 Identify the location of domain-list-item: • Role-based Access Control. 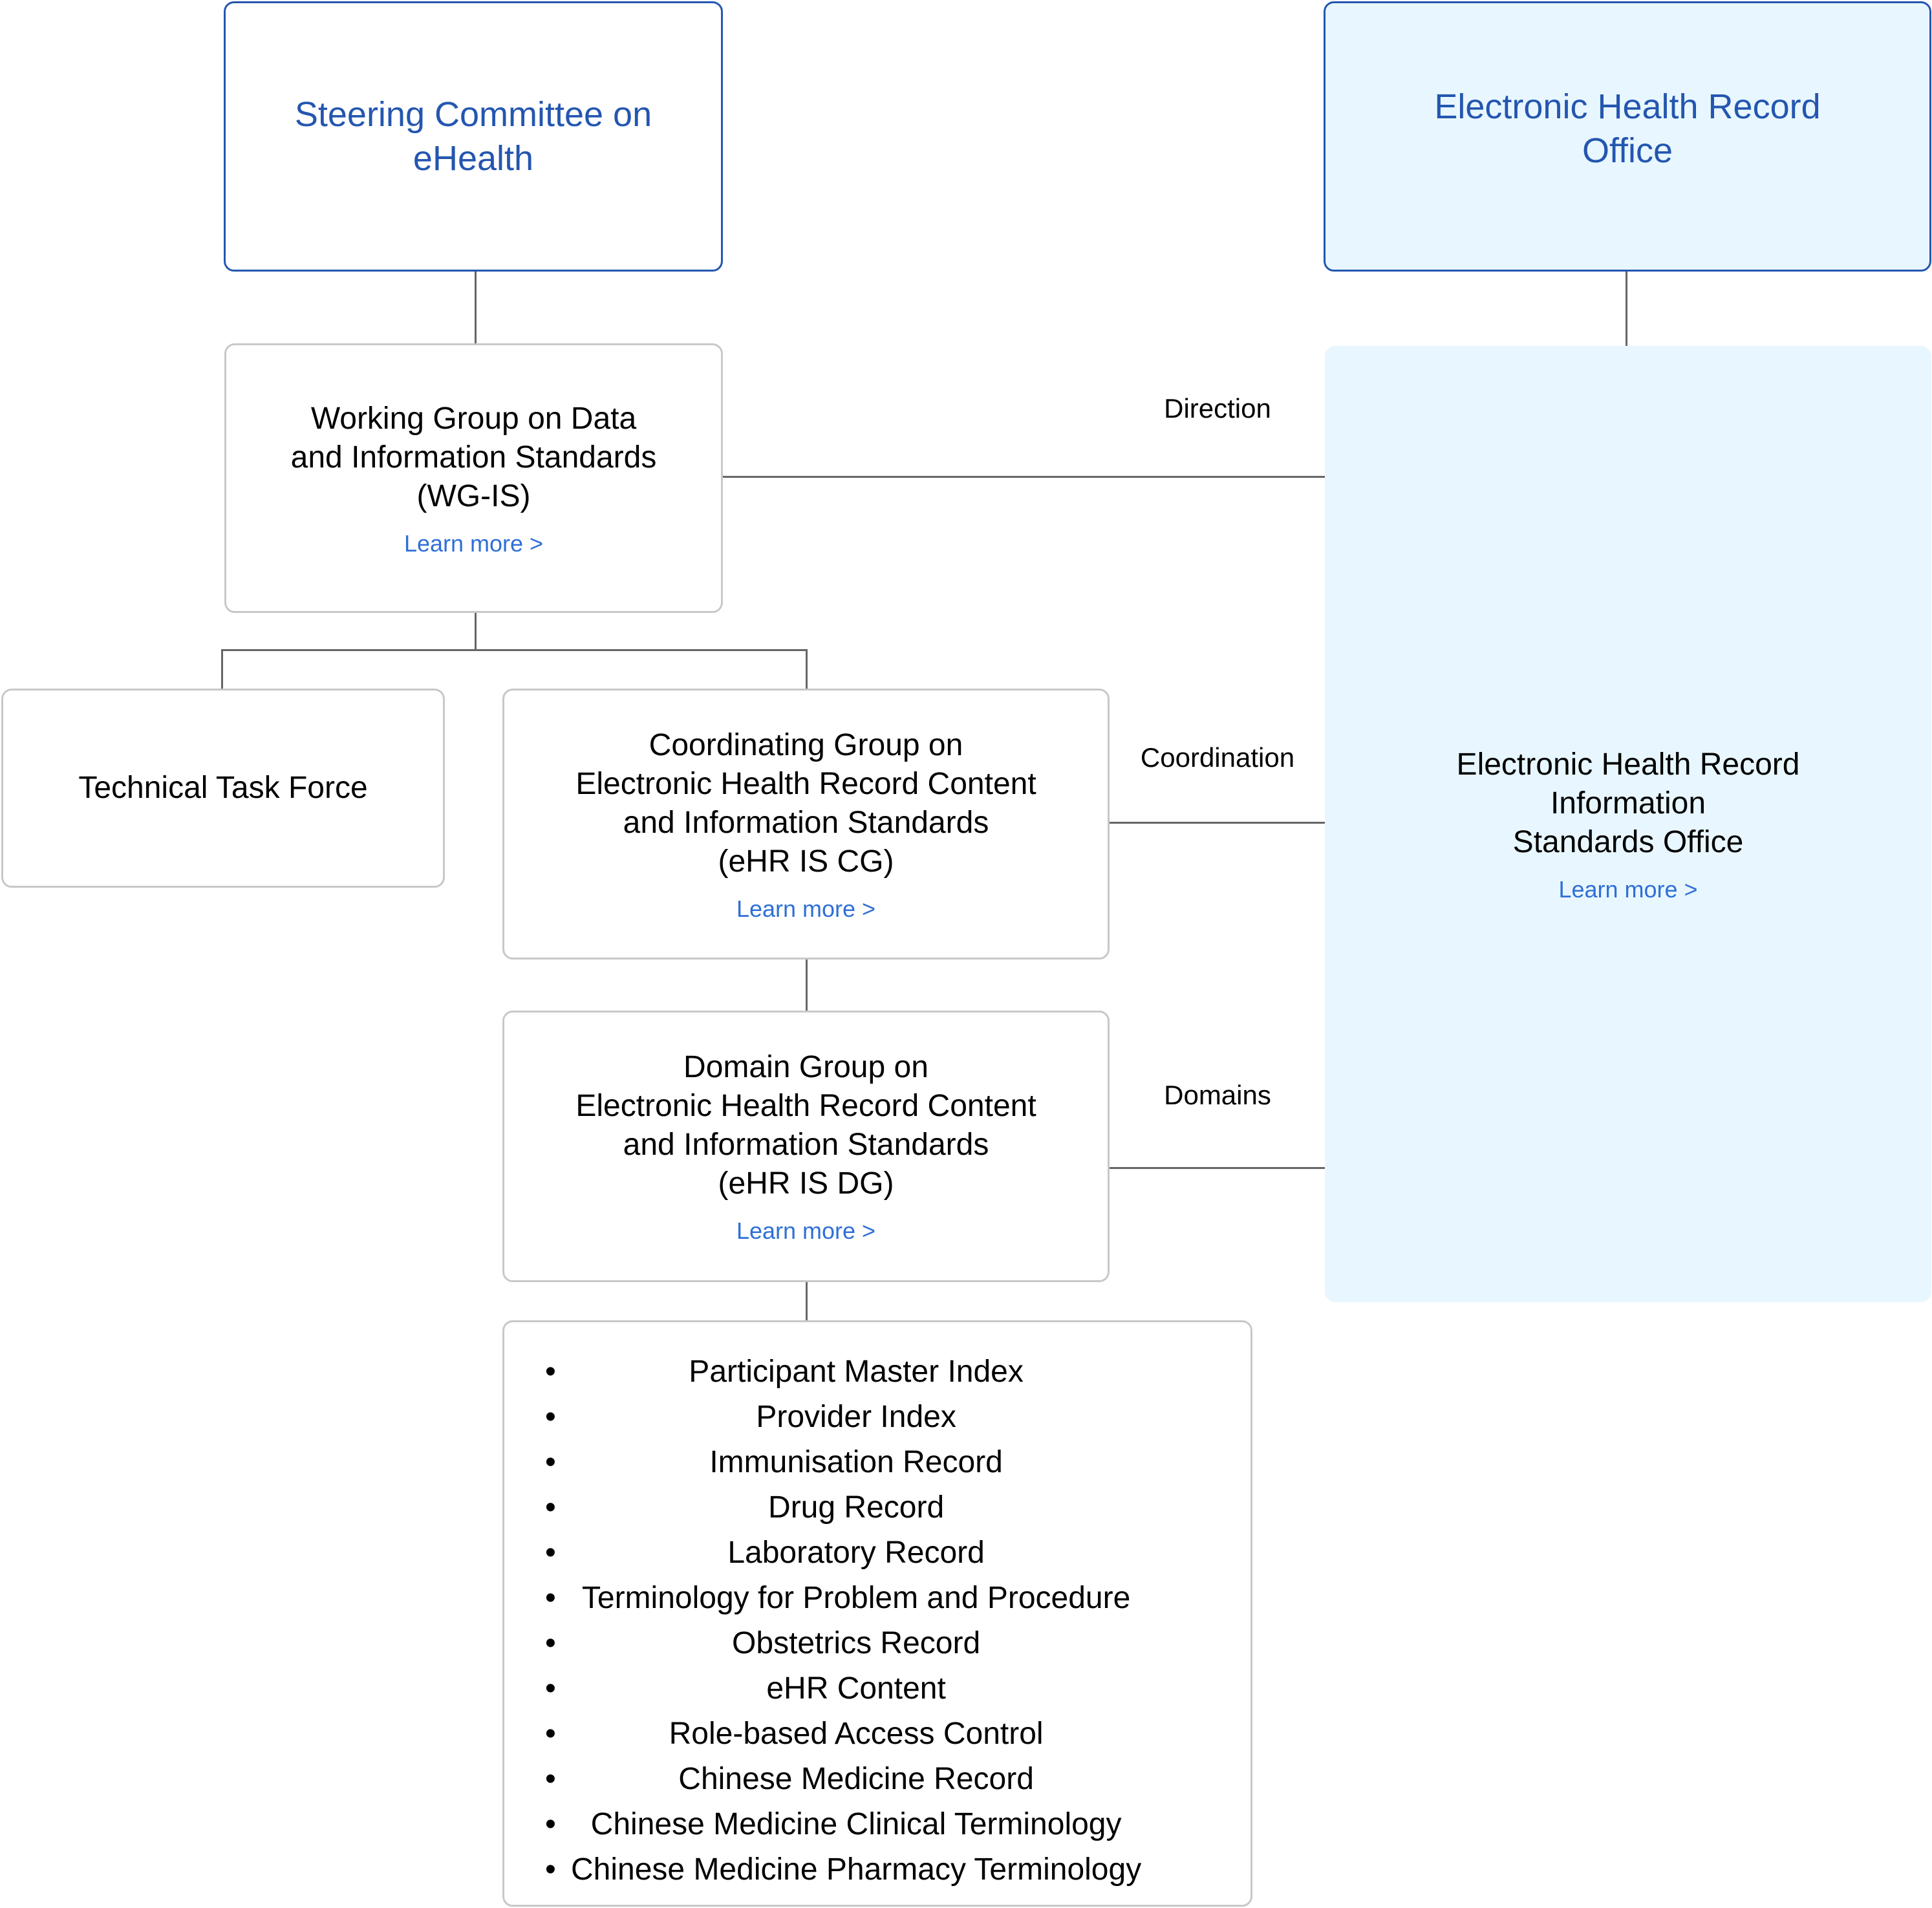
(843, 1734).